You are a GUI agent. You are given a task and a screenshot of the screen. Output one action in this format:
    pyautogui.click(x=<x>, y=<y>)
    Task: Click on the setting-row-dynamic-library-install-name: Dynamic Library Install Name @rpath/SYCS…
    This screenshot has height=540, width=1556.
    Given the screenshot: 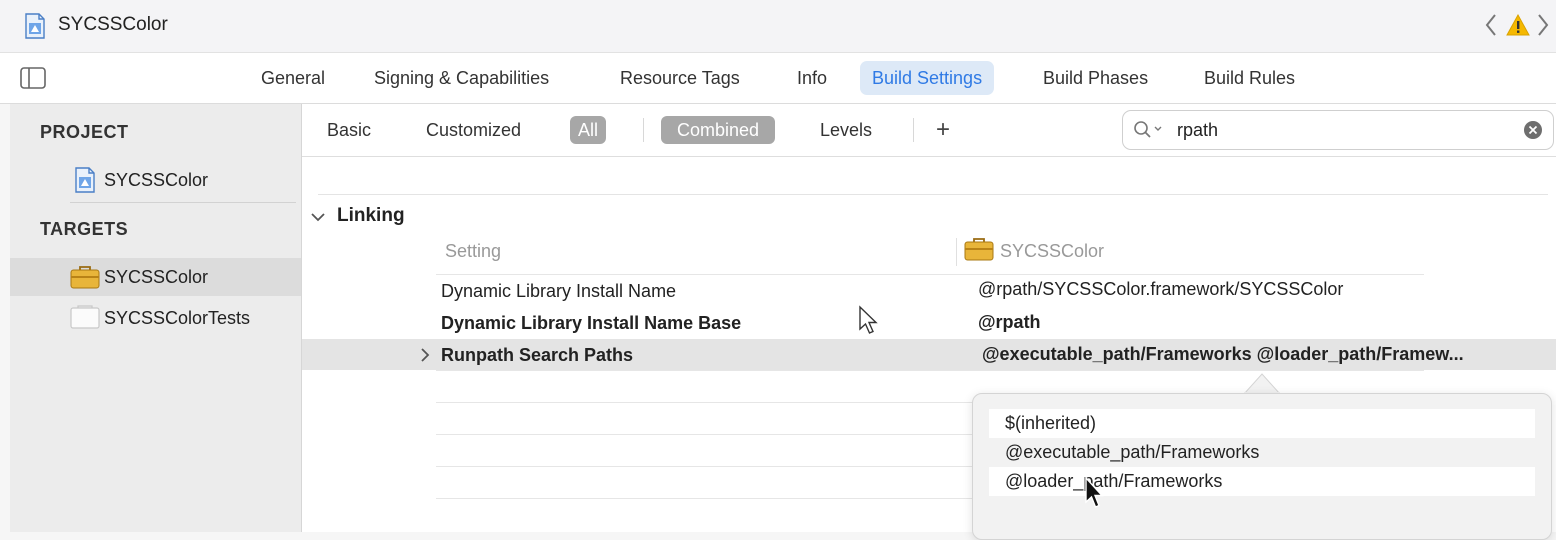 What is the action you would take?
    pyautogui.click(x=929, y=290)
    